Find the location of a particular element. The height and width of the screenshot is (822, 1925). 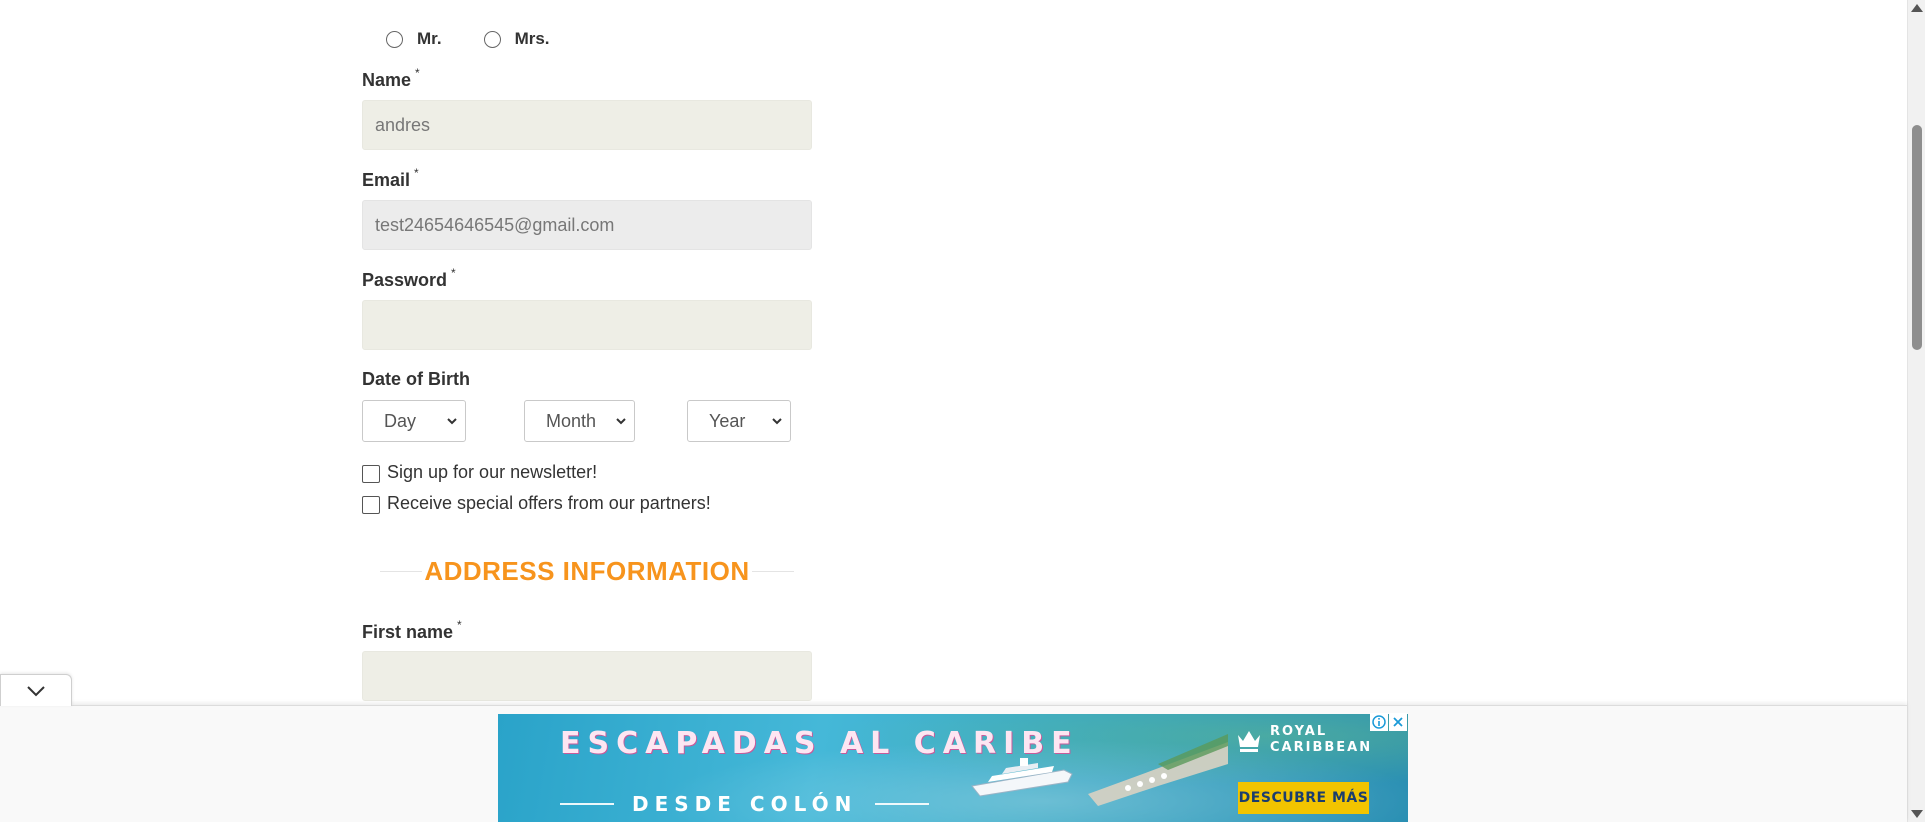

password-label-text: Password is located at coordinates (405, 280).